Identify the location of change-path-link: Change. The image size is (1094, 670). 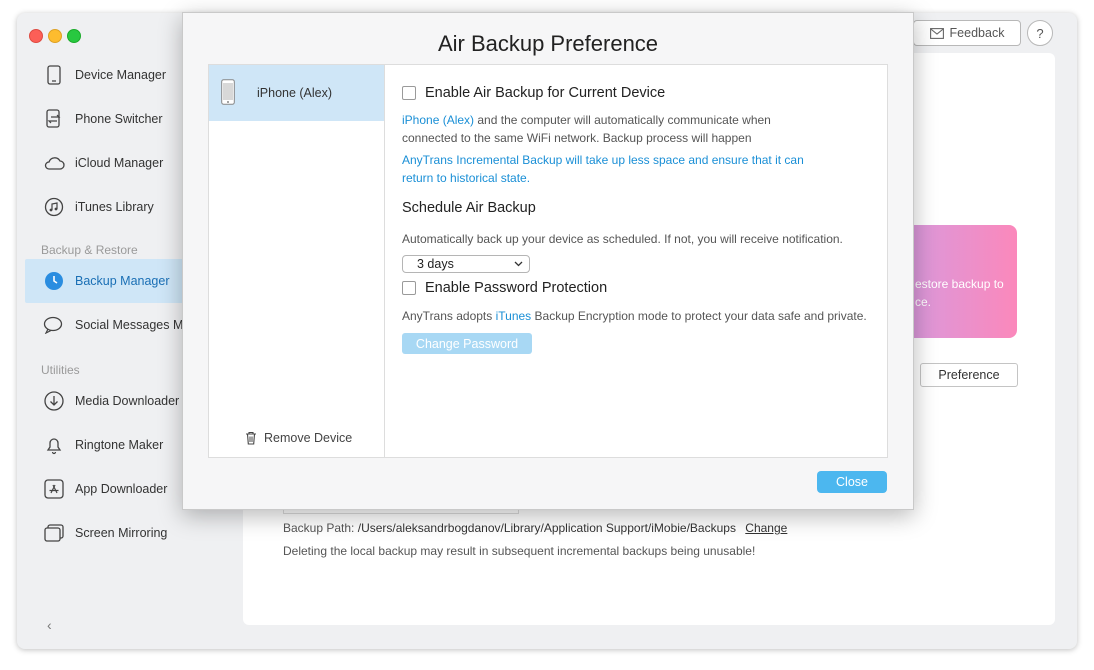
(766, 528).